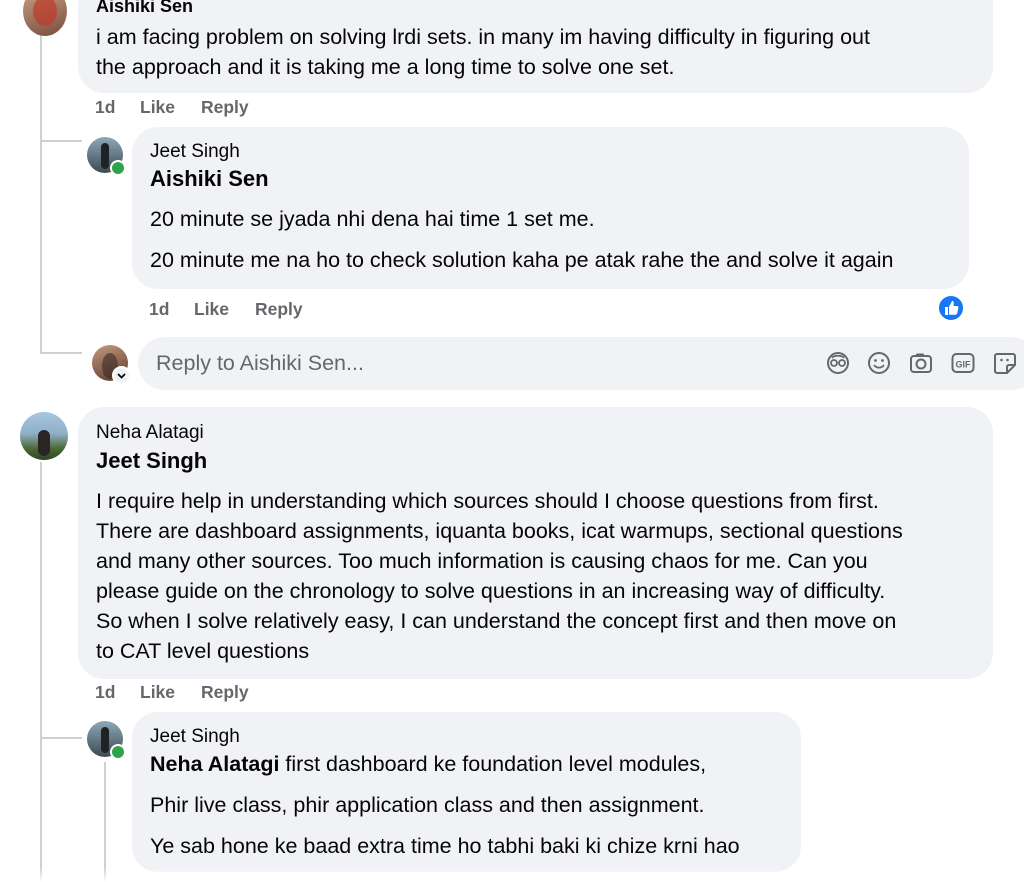 The width and height of the screenshot is (1024, 882). What do you see at coordinates (121, 375) in the screenshot?
I see `account-switcher-chevron-icon` at bounding box center [121, 375].